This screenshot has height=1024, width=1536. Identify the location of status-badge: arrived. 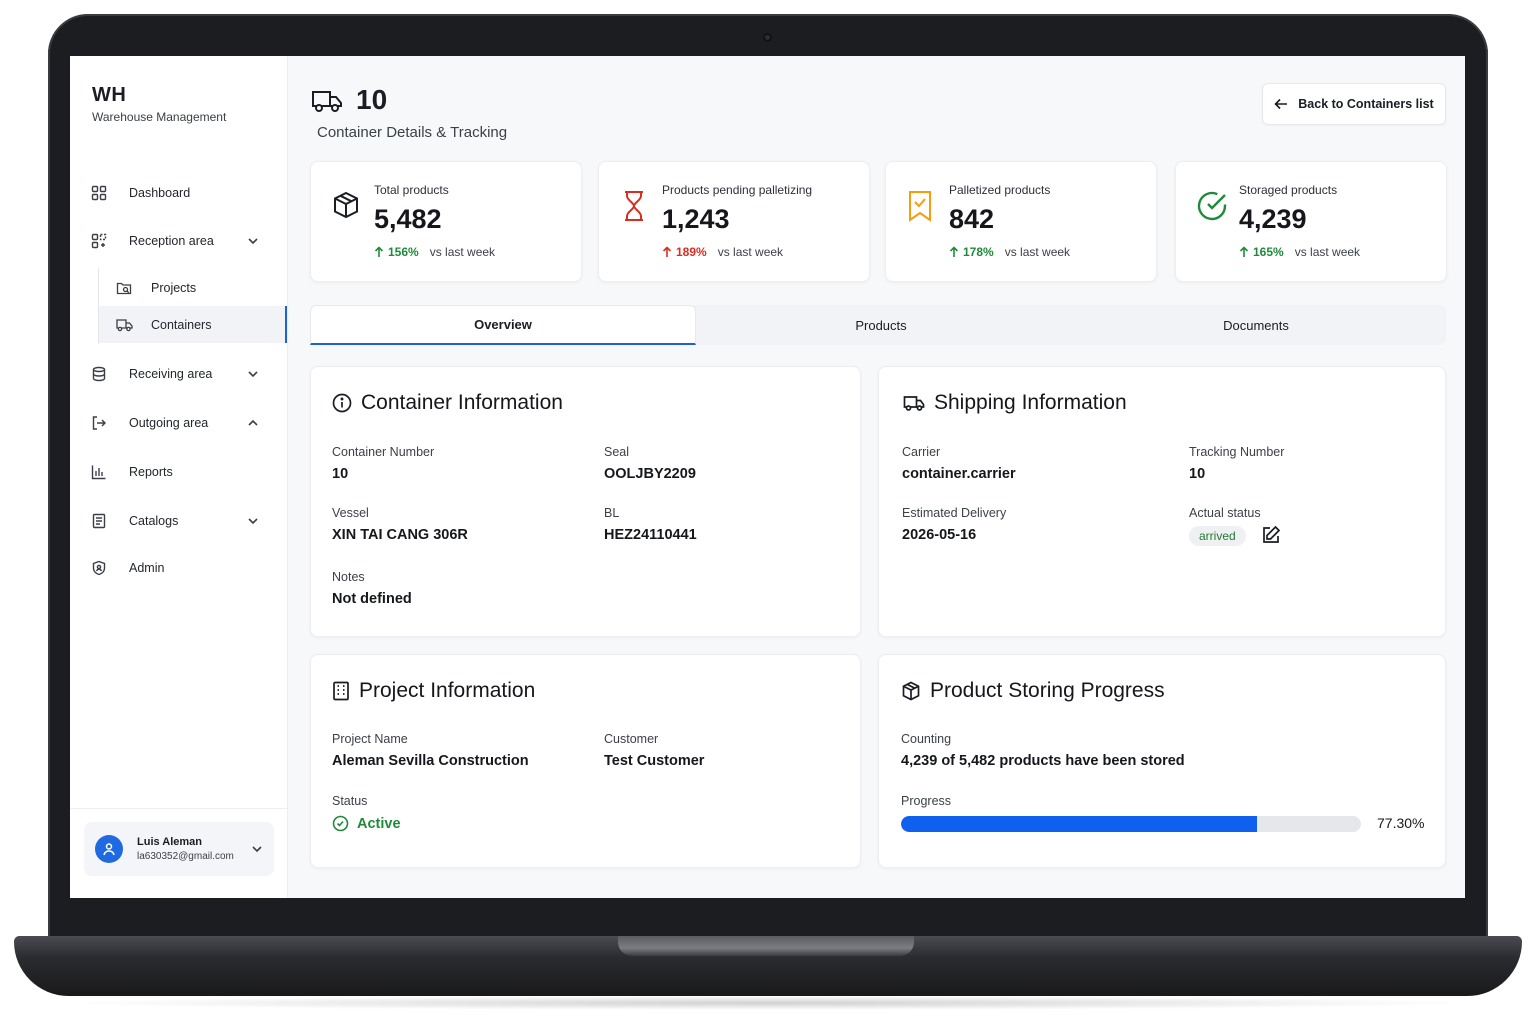
(1217, 536).